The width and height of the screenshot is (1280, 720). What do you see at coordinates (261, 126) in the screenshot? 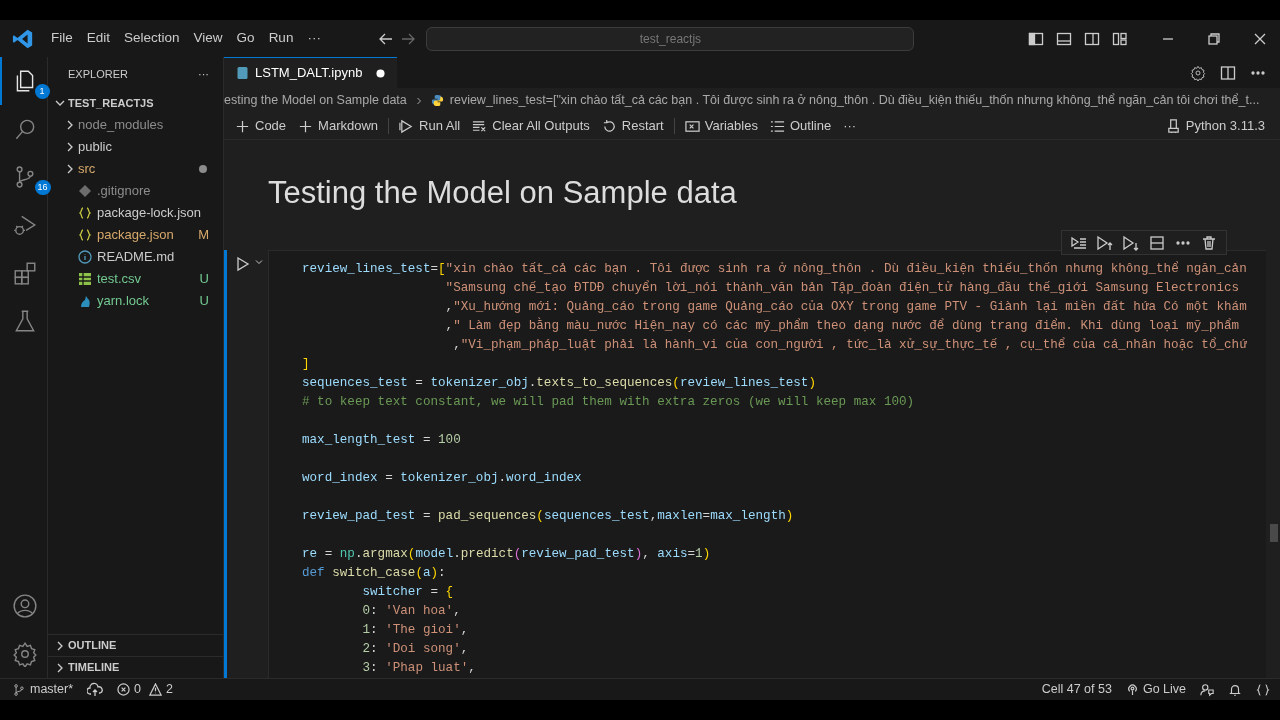
I see `toolbar-button: Code` at bounding box center [261, 126].